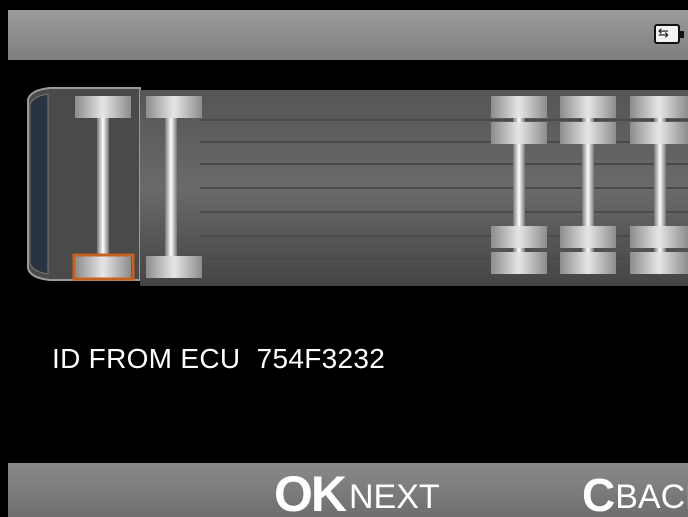 This screenshot has width=688, height=517. What do you see at coordinates (599, 493) in the screenshot?
I see `c-key-label: C` at bounding box center [599, 493].